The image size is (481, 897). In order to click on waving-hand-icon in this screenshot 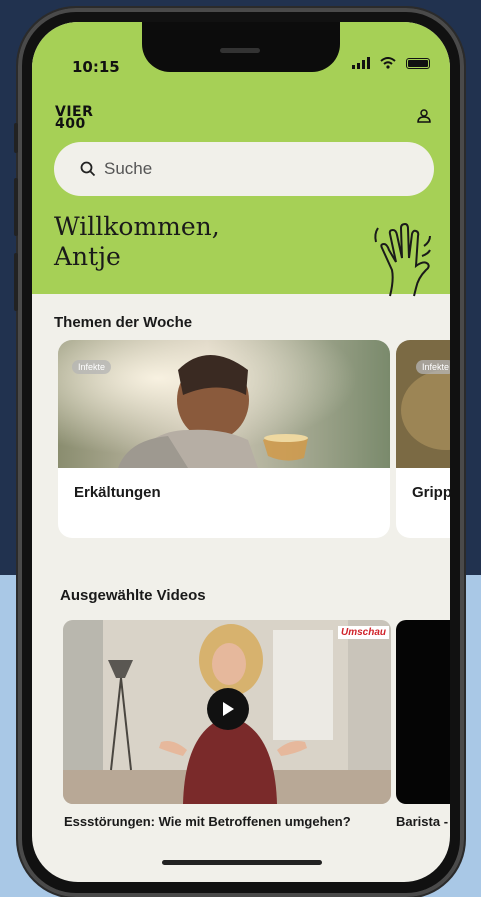, I will do `click(402, 259)`.